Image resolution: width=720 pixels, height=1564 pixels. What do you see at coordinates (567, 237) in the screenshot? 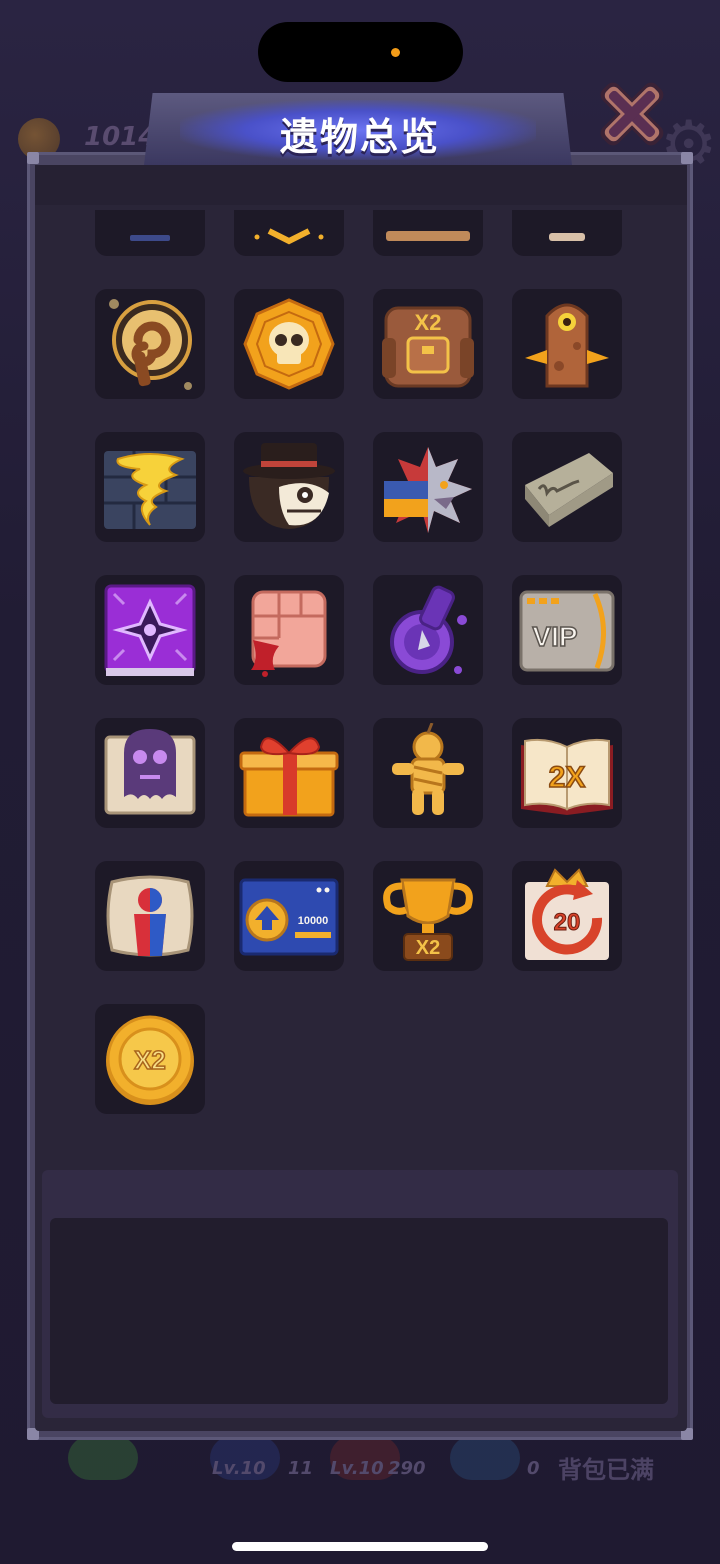
I see `partial-relic-4-icon` at bounding box center [567, 237].